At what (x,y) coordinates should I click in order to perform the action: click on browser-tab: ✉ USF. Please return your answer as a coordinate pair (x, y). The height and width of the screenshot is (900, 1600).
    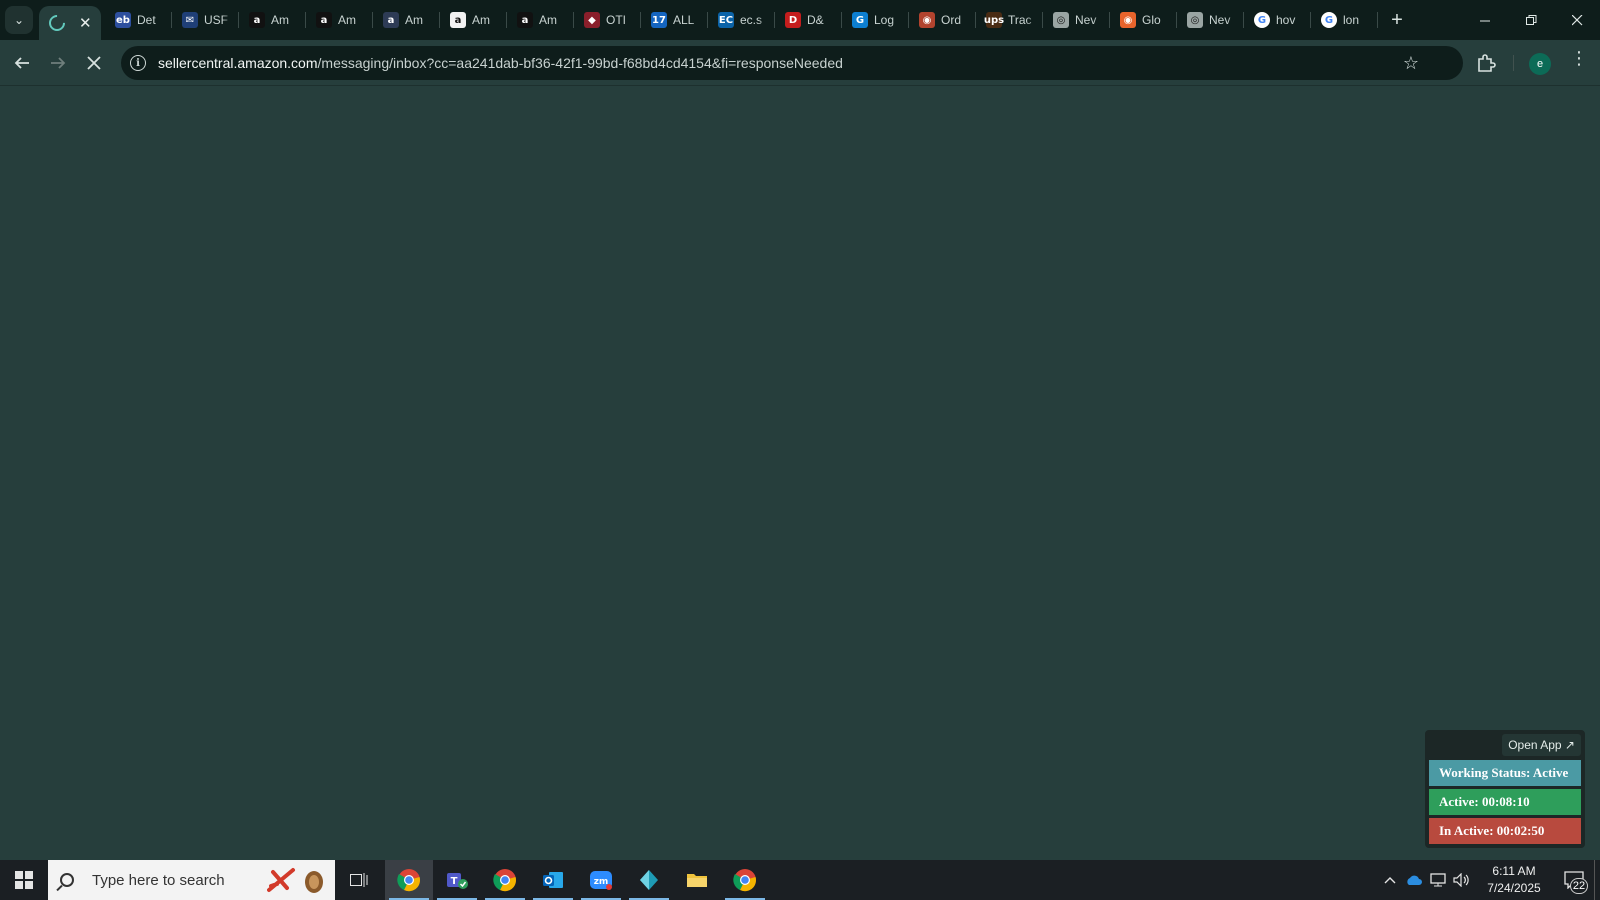
    Looking at the image, I should click on (205, 20).